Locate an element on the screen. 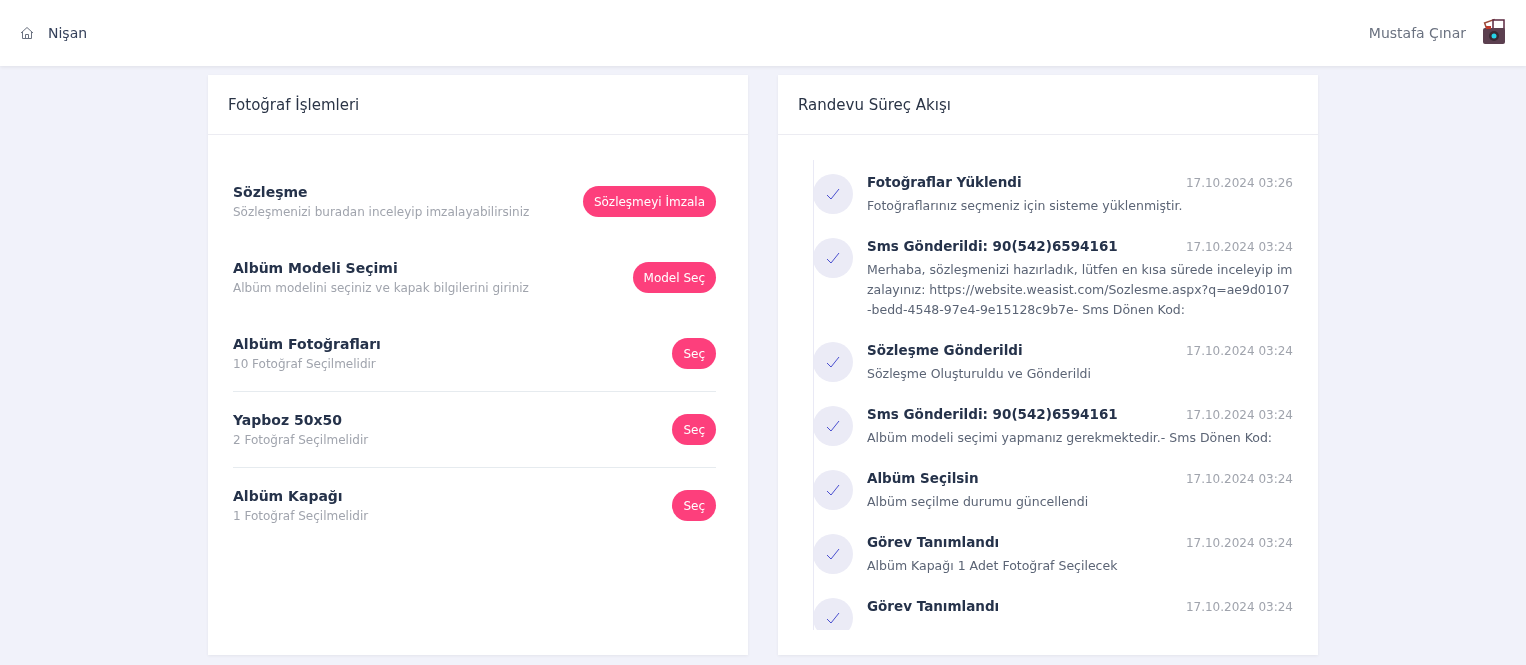 The height and width of the screenshot is (665, 1526). item-title: Albüm Kapağı is located at coordinates (288, 496).